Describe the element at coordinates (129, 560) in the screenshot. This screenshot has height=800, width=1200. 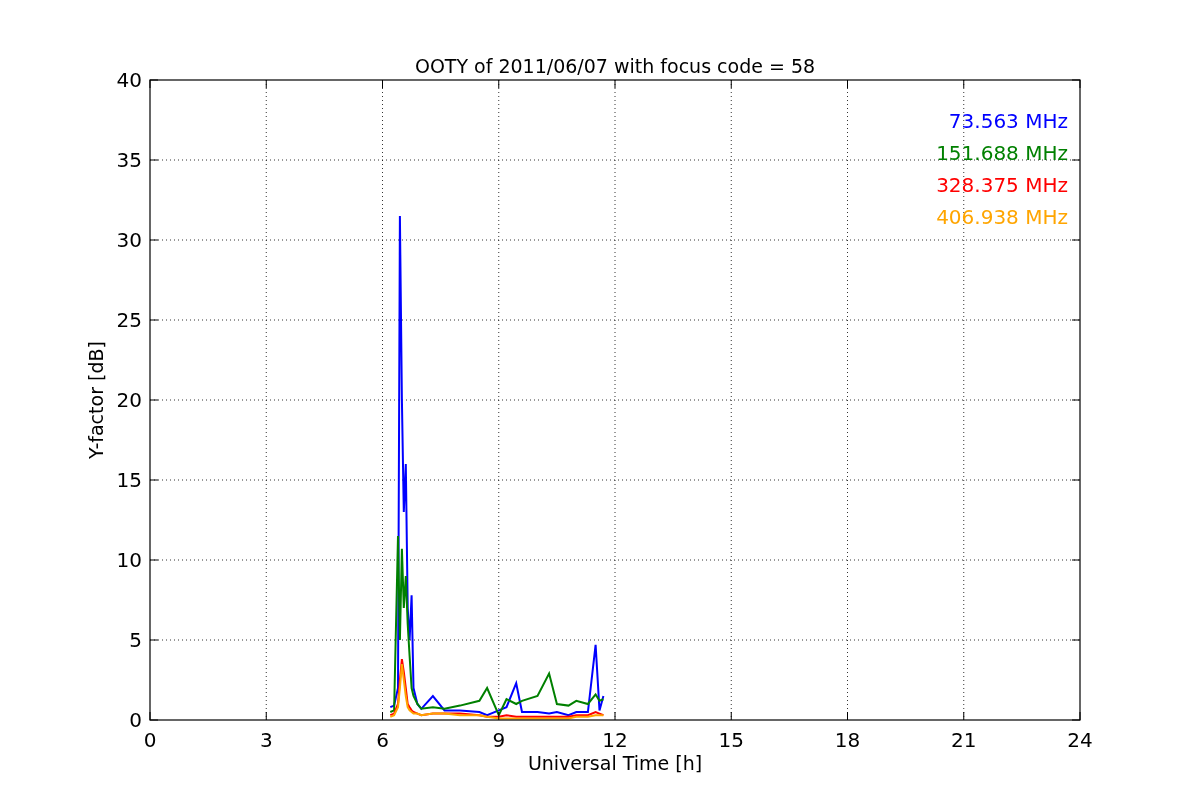
I see `y-tick-label: 10` at that location.